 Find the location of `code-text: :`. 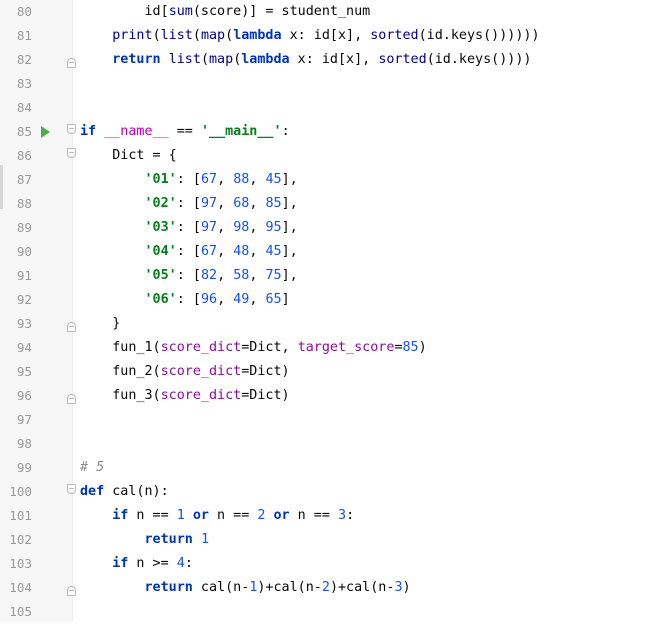

code-text: : is located at coordinates (285, 131).